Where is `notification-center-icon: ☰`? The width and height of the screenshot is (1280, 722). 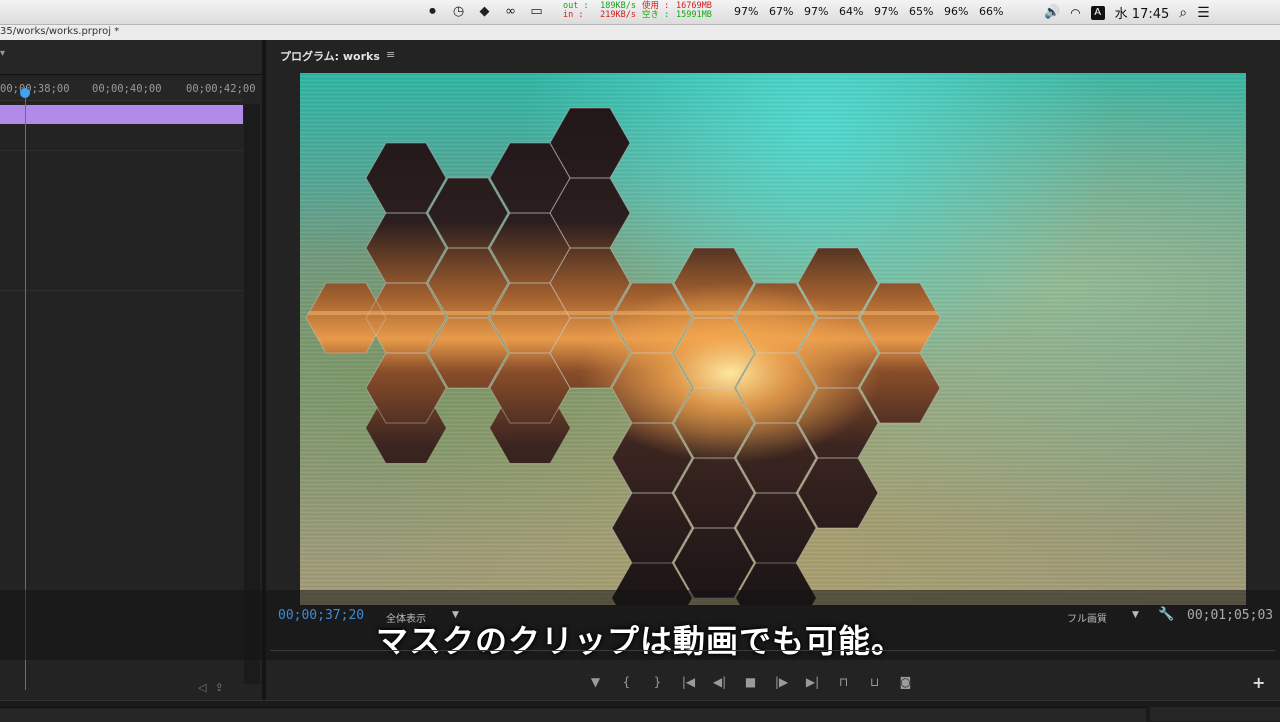 notification-center-icon: ☰ is located at coordinates (1203, 13).